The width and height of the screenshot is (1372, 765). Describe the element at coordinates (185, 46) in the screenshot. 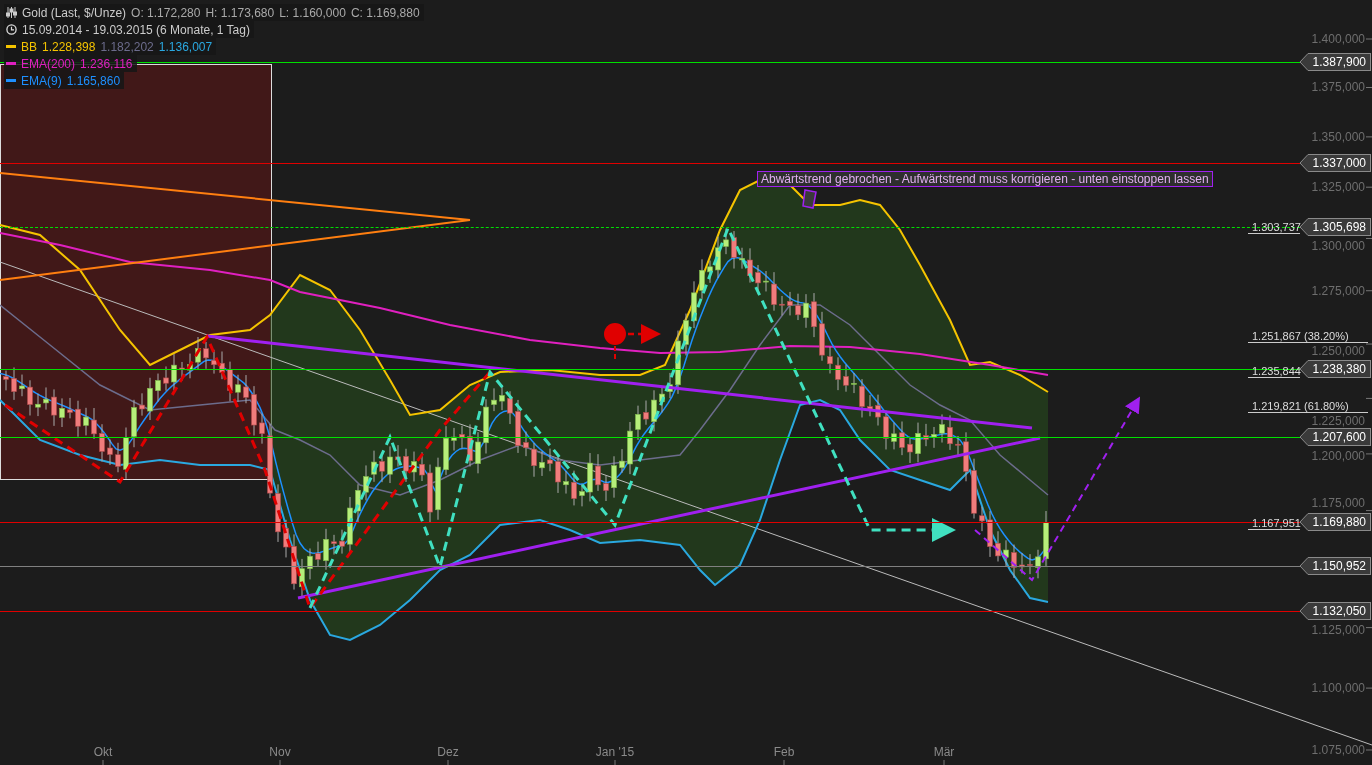

I see `indicator-value: 1.136,007` at that location.